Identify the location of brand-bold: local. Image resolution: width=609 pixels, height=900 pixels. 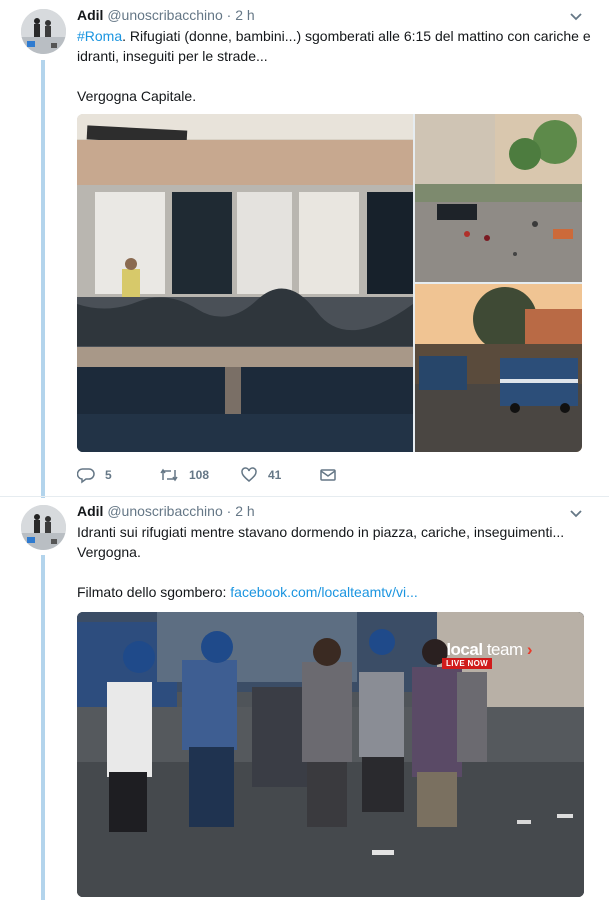
(464, 649).